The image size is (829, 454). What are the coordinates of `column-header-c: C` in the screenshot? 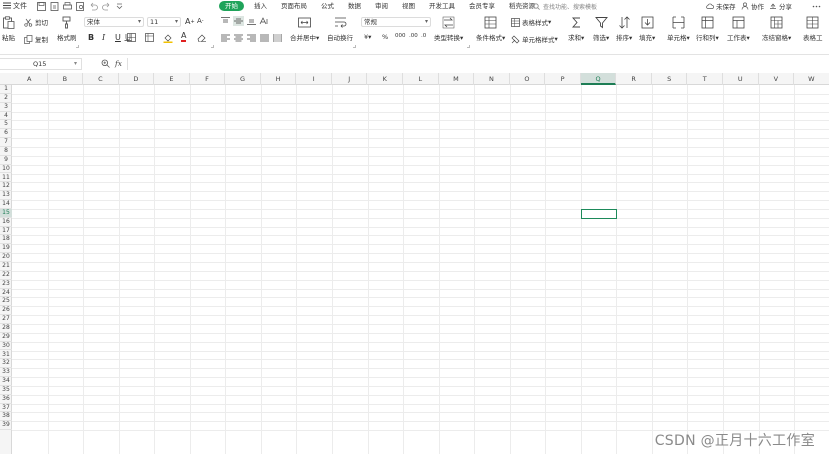 It's located at (101, 79).